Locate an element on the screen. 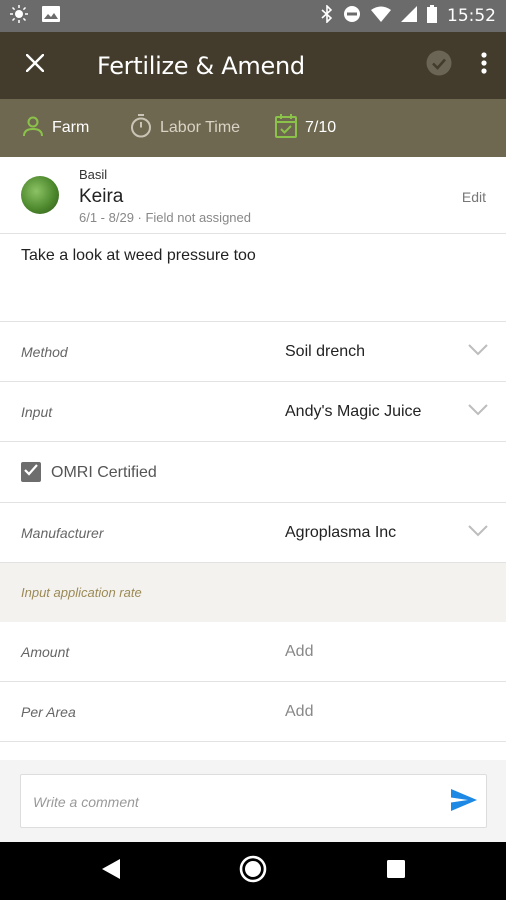 The width and height of the screenshot is (506, 900). more-vert-icon is located at coordinates (484, 65).